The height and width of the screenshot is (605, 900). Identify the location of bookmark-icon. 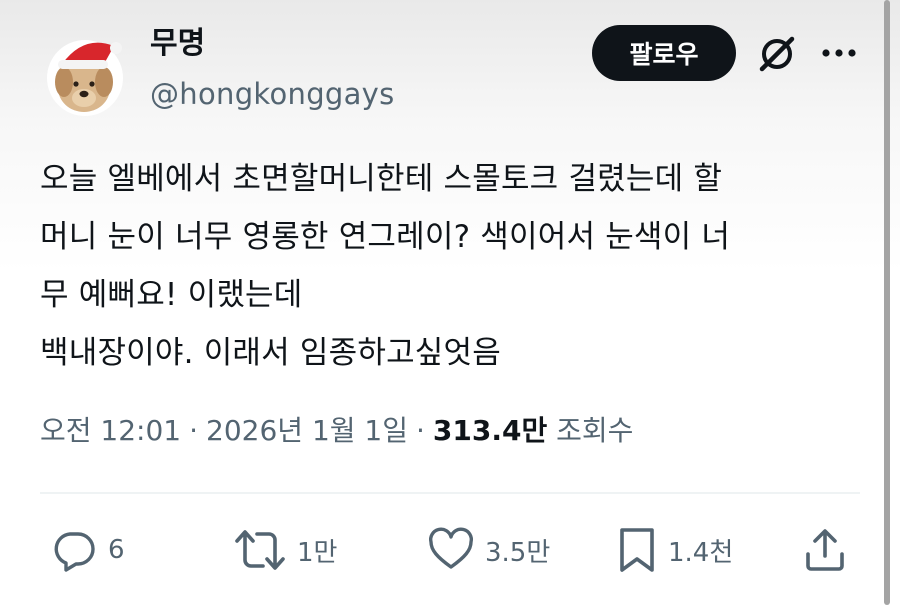
(637, 550).